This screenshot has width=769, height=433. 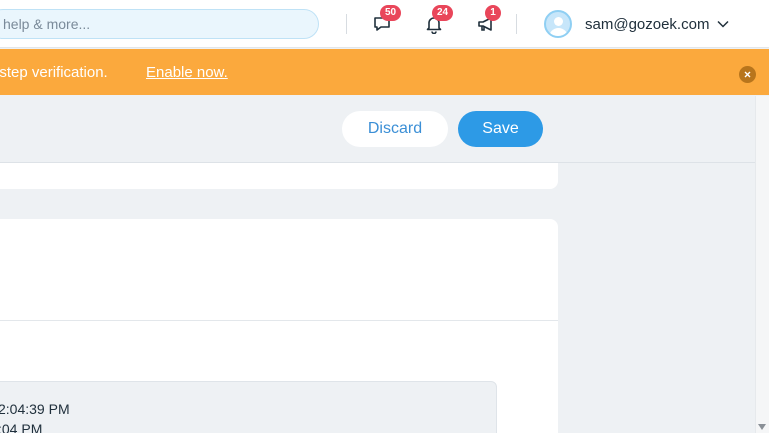 What do you see at coordinates (346, 24) in the screenshot?
I see `header-divider` at bounding box center [346, 24].